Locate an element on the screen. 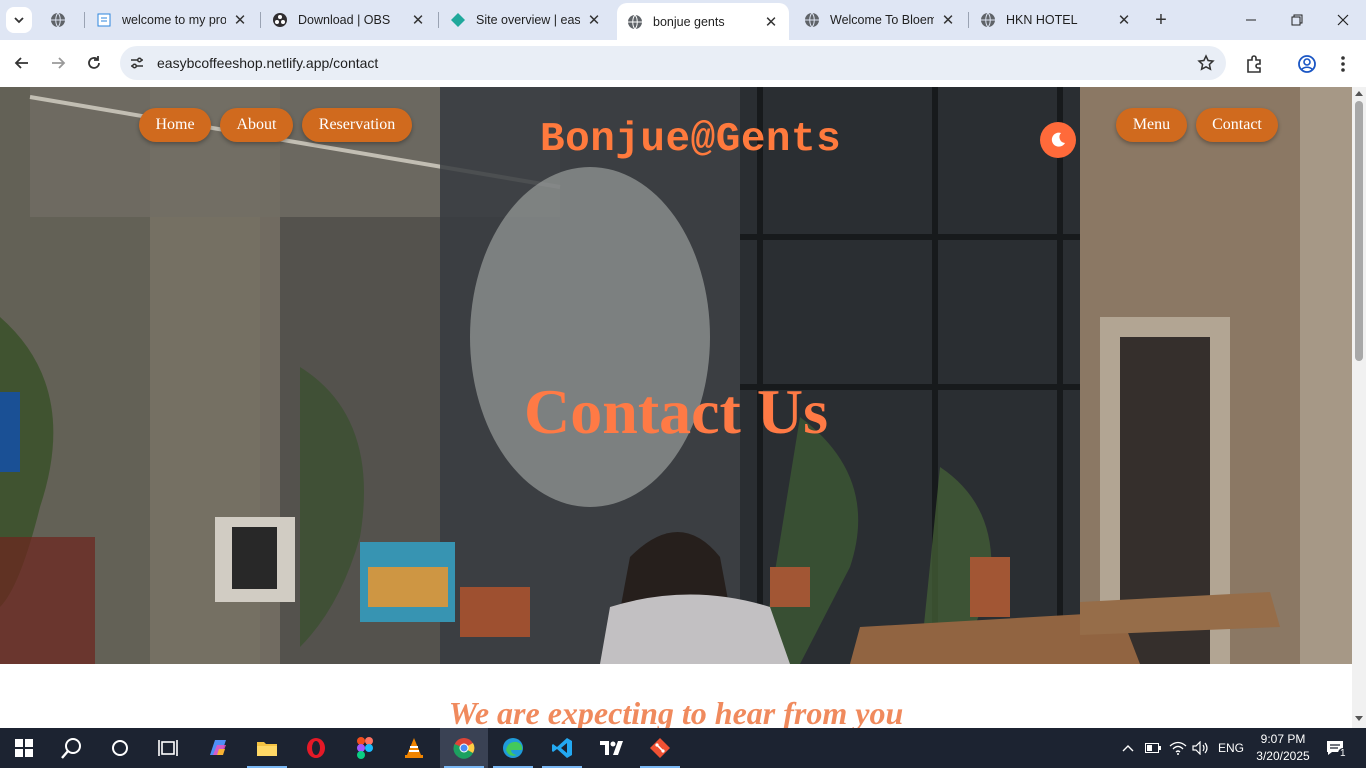 This screenshot has width=1366, height=768. nav-about-link: About is located at coordinates (256, 125).